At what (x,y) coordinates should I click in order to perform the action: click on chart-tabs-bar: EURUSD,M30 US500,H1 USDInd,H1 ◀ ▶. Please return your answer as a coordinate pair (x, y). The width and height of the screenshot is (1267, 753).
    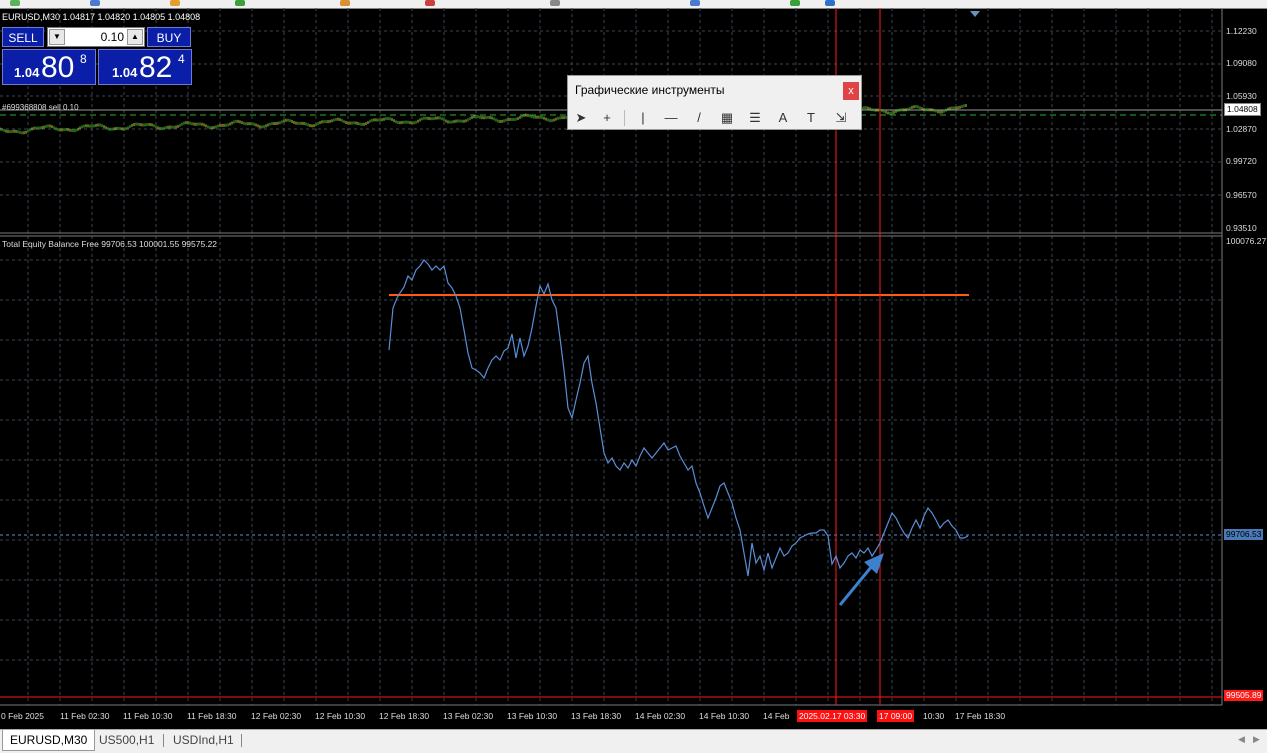
    Looking at the image, I should click on (633, 741).